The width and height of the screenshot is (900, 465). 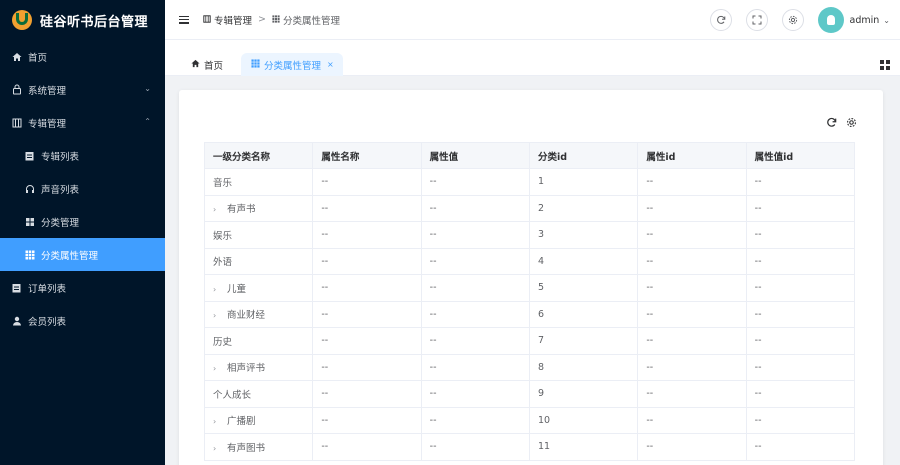 I want to click on home-icon, so click(x=195, y=64).